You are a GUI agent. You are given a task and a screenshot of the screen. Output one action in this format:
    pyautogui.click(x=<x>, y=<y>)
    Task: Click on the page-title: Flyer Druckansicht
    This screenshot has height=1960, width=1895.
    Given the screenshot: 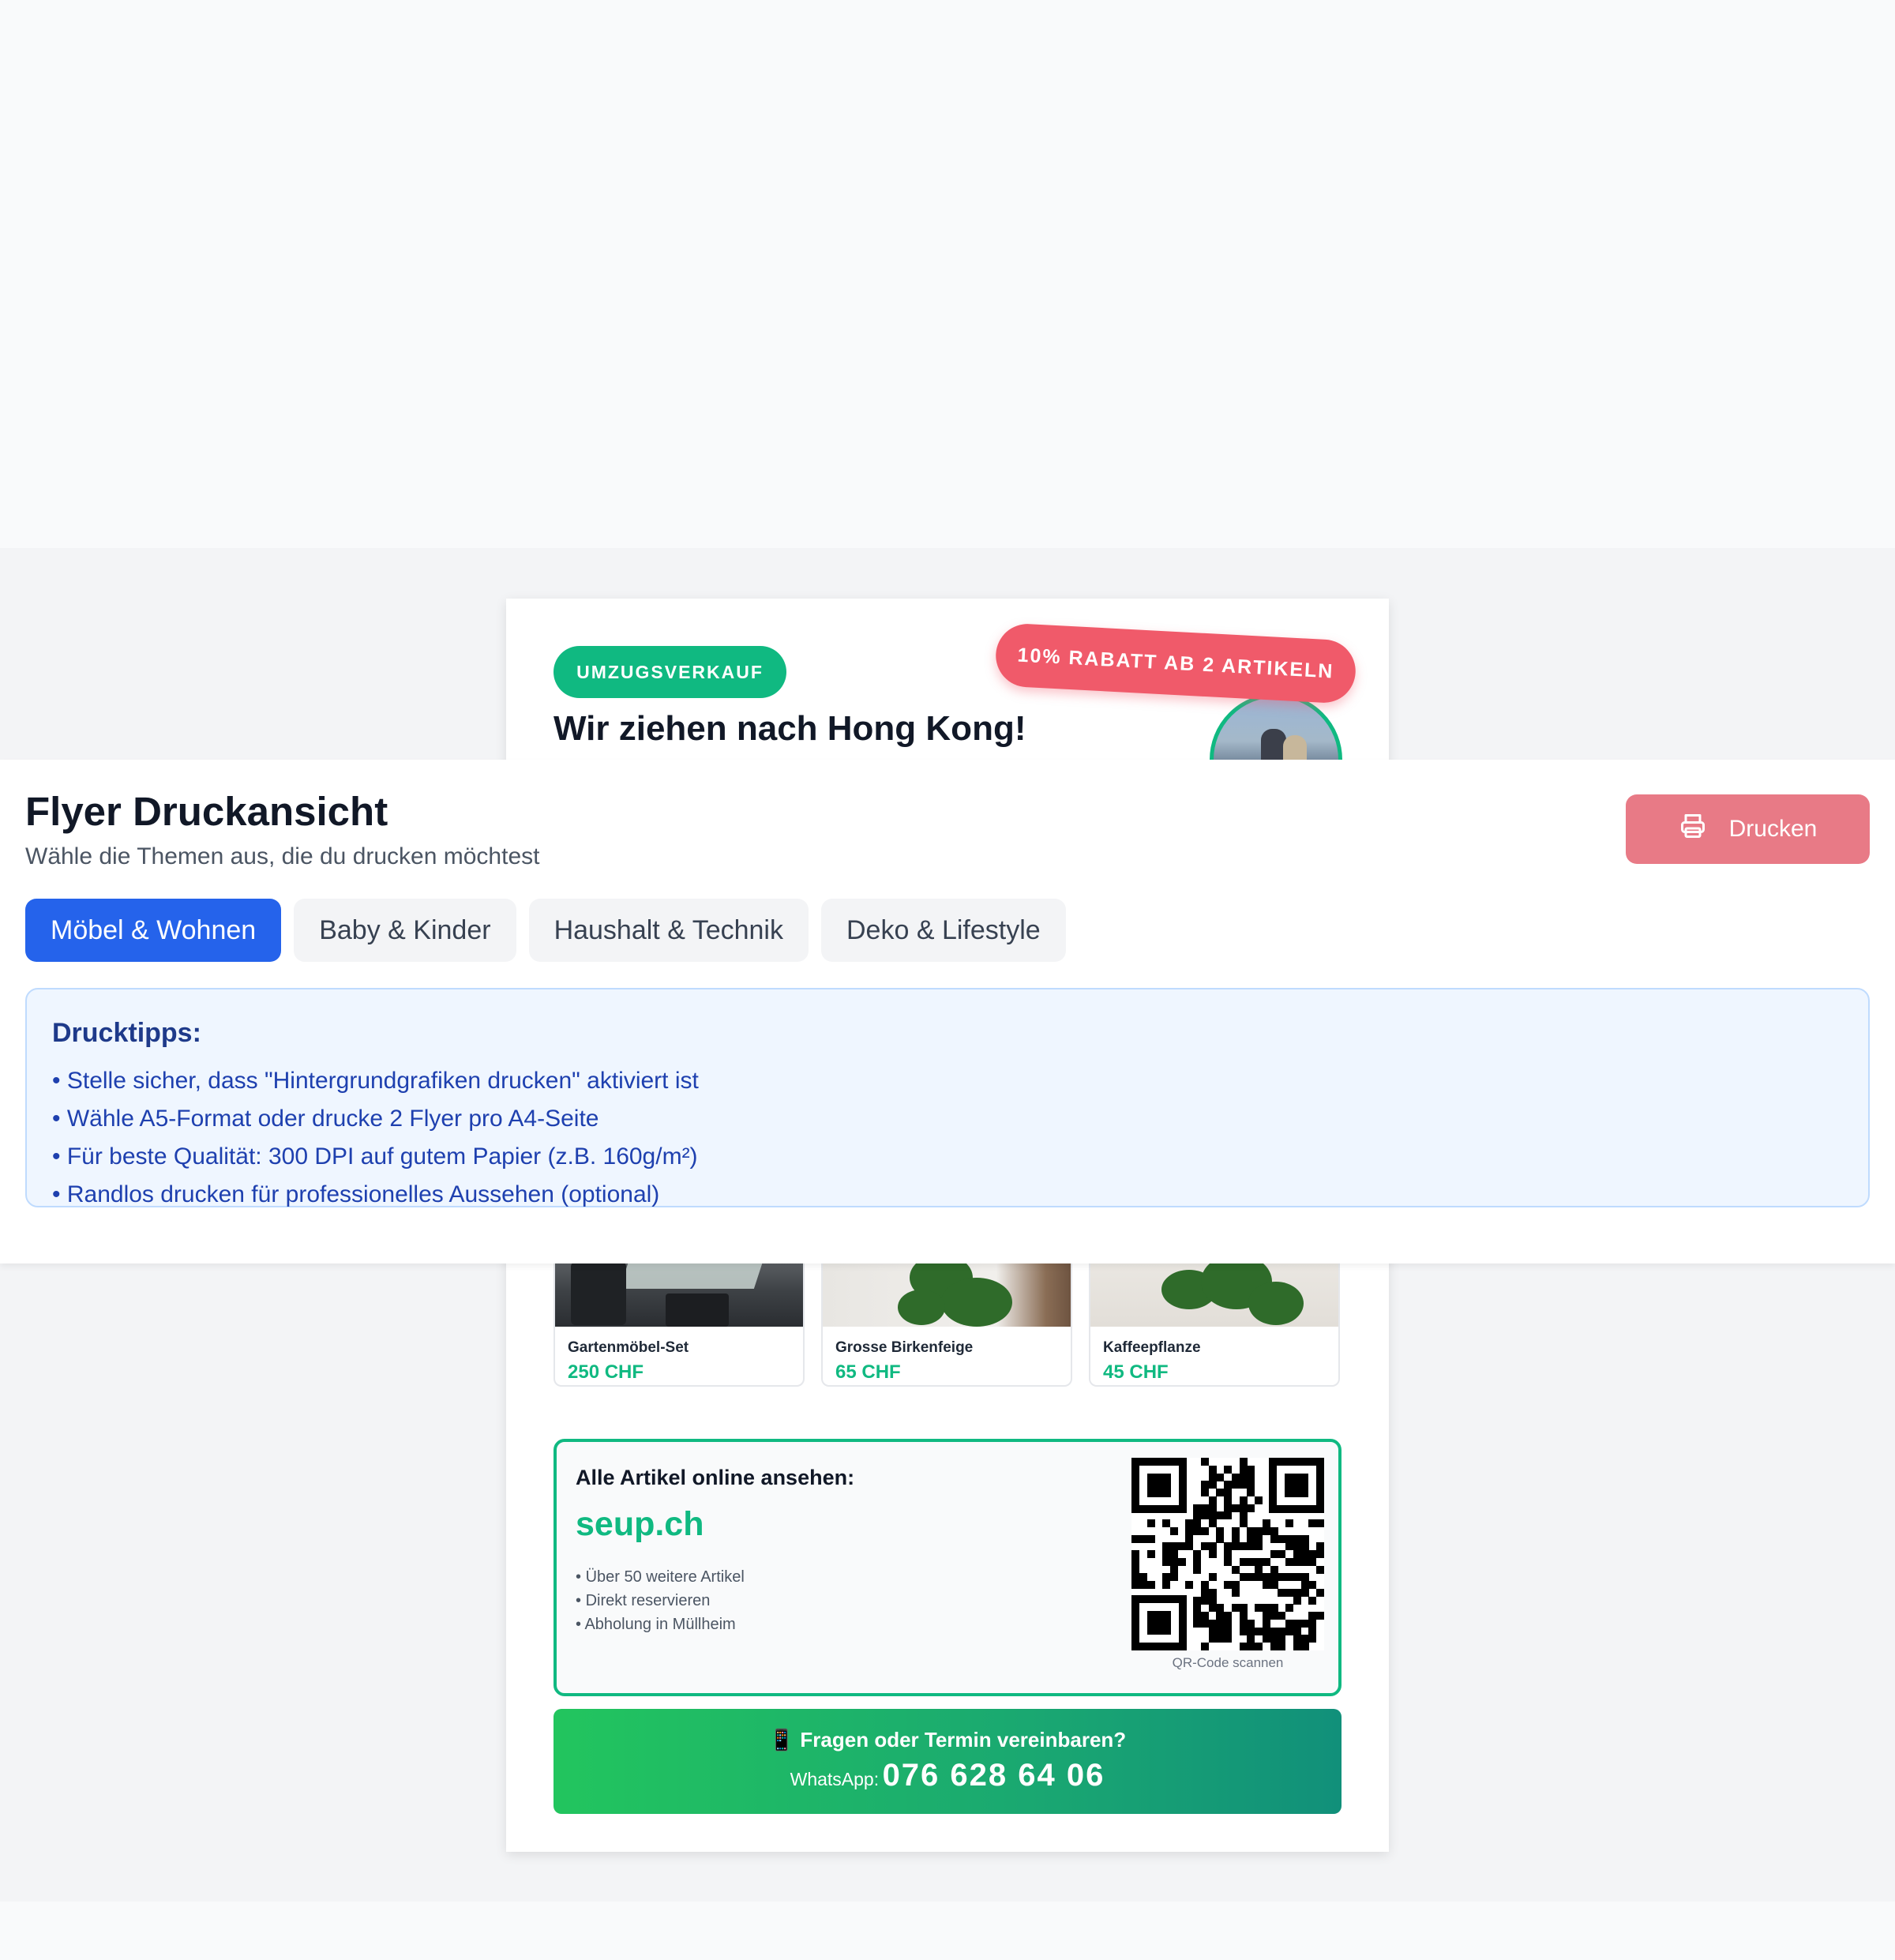 What is the action you would take?
    pyautogui.click(x=206, y=812)
    